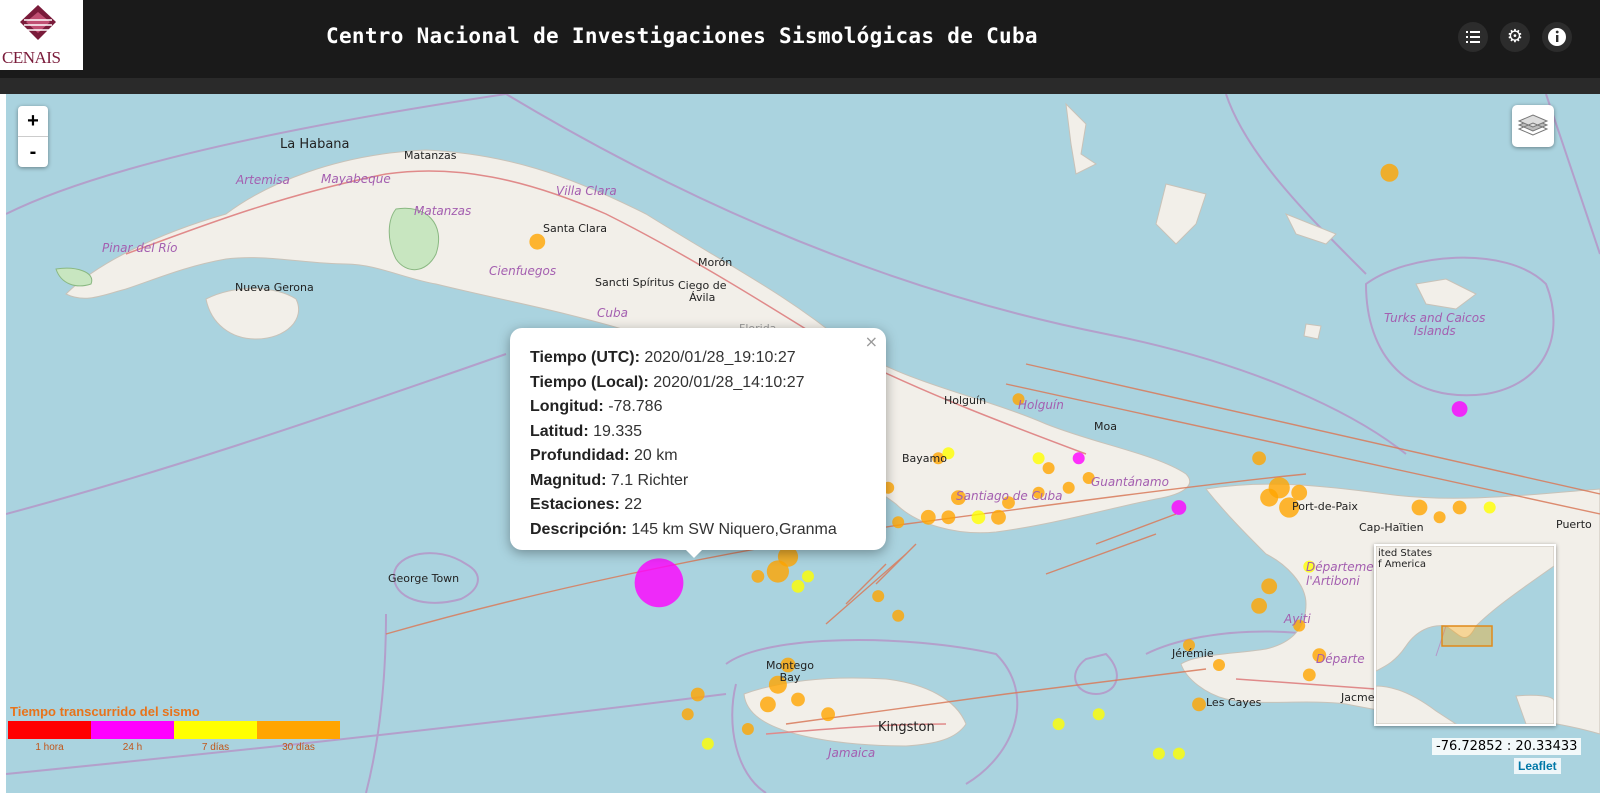 This screenshot has height=793, width=1600. I want to click on leaflet-attribution: Leaflet, so click(1537, 766).